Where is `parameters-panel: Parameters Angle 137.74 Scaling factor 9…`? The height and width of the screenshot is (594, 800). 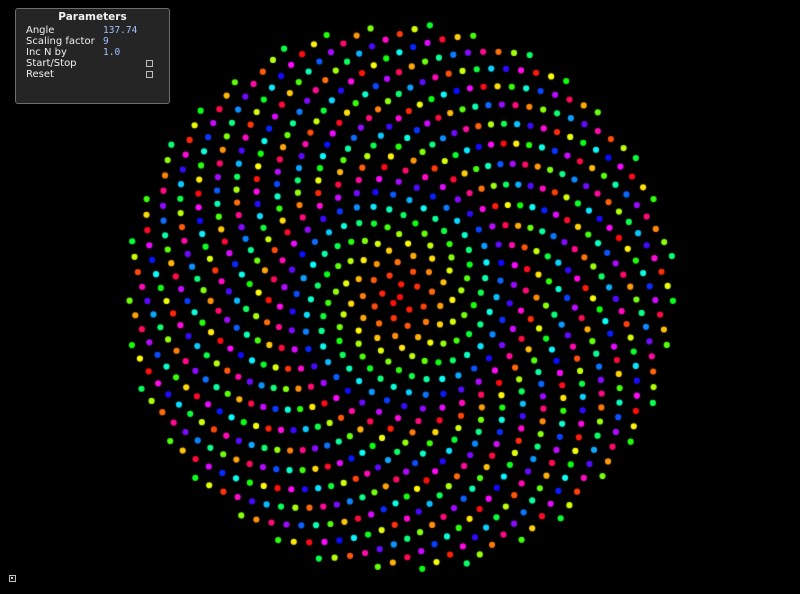
parameters-panel: Parameters Angle 137.74 Scaling factor 9… is located at coordinates (92, 56).